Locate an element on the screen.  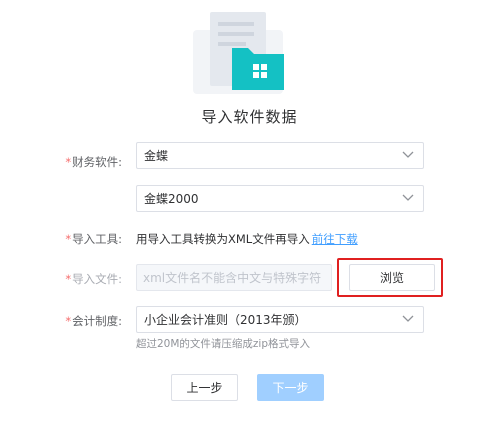
file-name-placeholder: xml文件名不能含中文与特殊字符 is located at coordinates (232, 278).